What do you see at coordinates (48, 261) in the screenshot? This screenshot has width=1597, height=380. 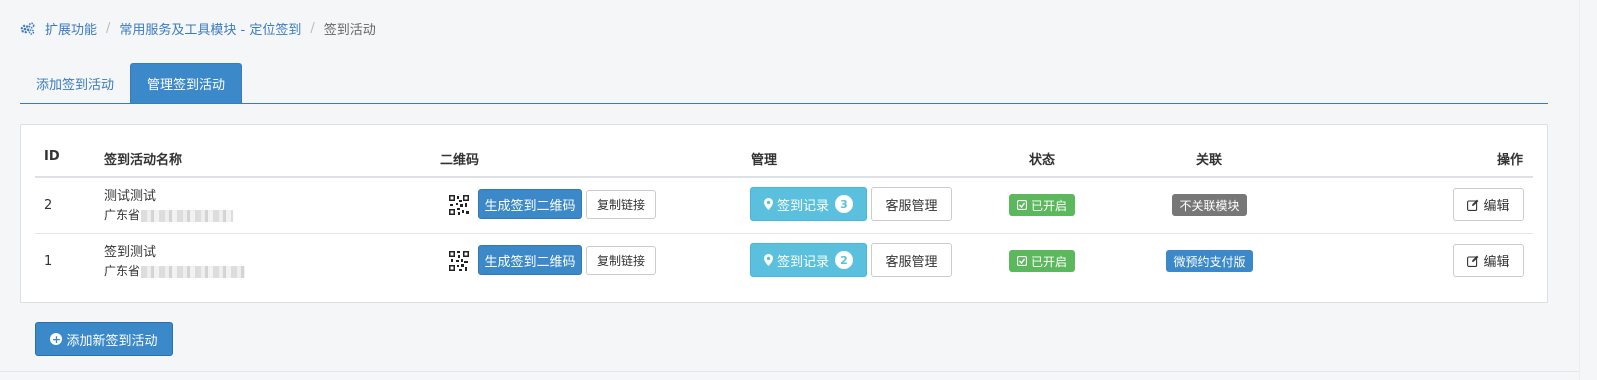 I see `row-id: 1` at bounding box center [48, 261].